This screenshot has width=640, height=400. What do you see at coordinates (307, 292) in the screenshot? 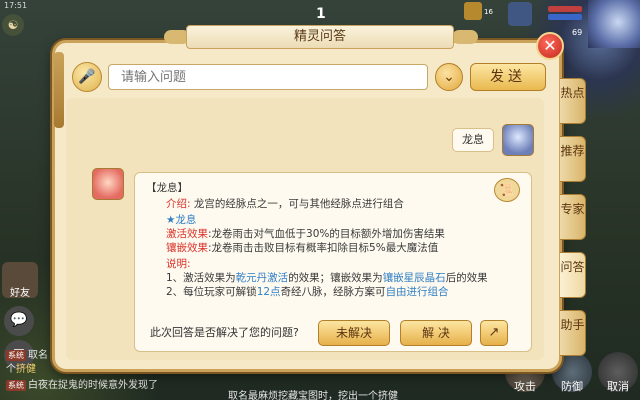
I see `answer-note-2: 2、每位玩家可解锁12点奇经八脉，经脉方案可自由进行组合` at bounding box center [307, 292].